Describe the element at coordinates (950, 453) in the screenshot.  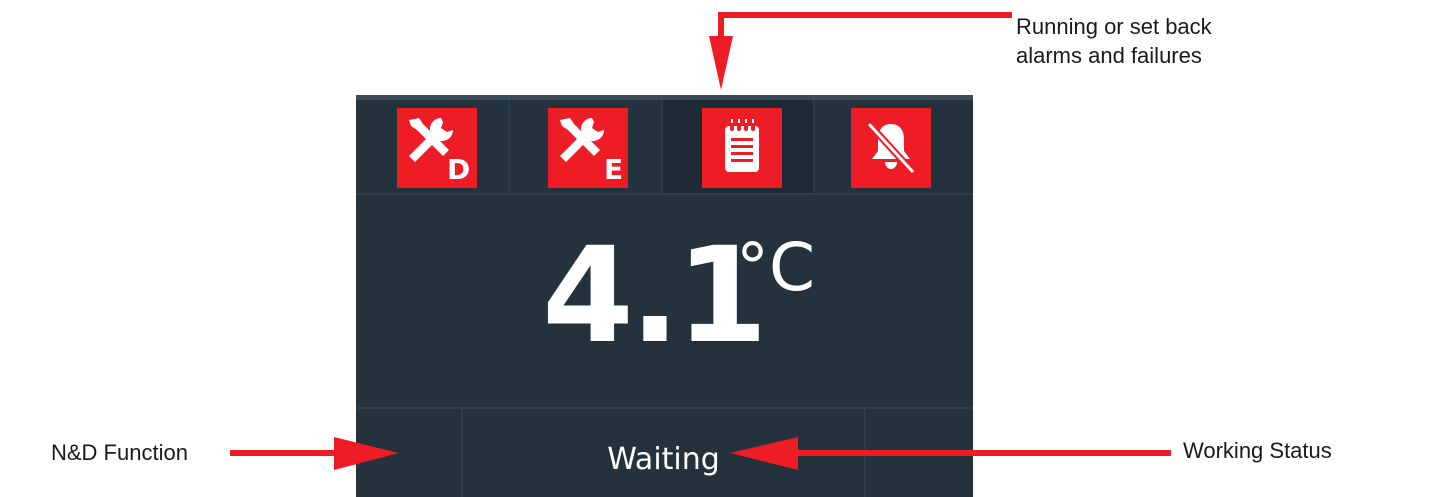
I see `working-status-arrow` at that location.